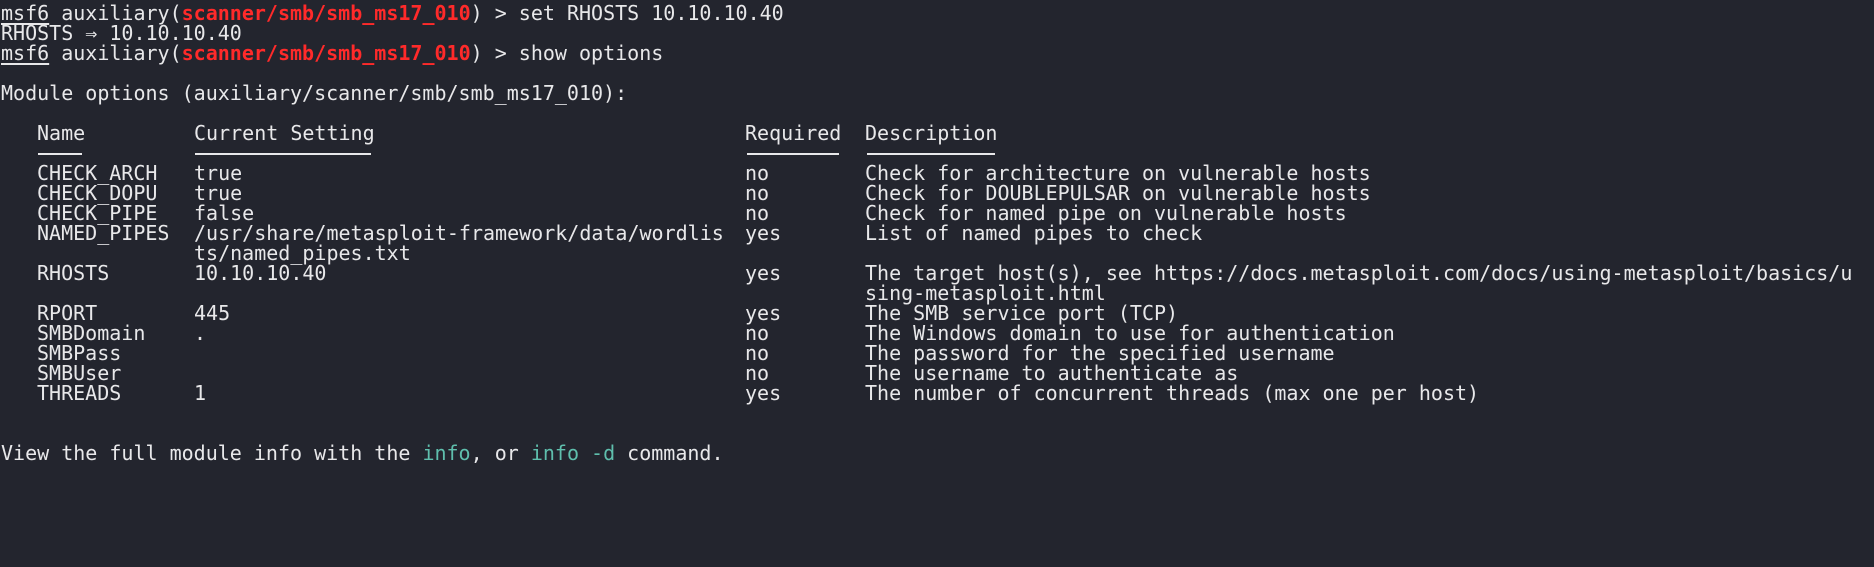 The image size is (1874, 567). I want to click on header-underline-setting, so click(283, 154).